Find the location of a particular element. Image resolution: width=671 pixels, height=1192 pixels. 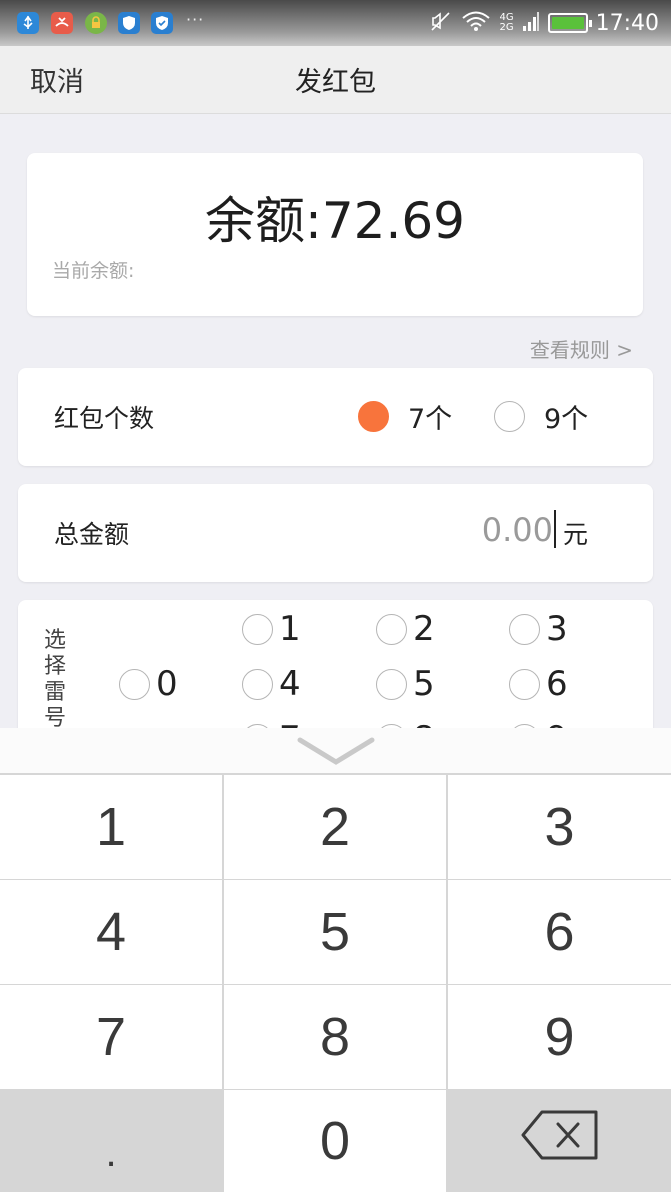

chevron-down-icon is located at coordinates (336, 751).